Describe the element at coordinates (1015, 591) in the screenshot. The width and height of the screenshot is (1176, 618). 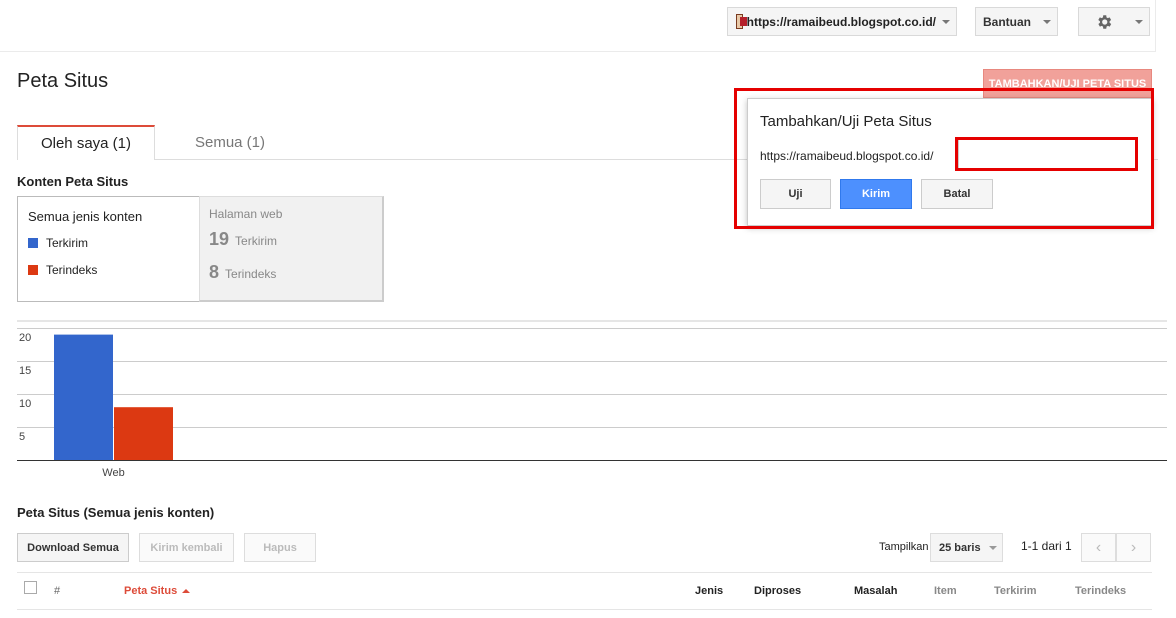
I see `column-header-submitted: Terkirim` at that location.